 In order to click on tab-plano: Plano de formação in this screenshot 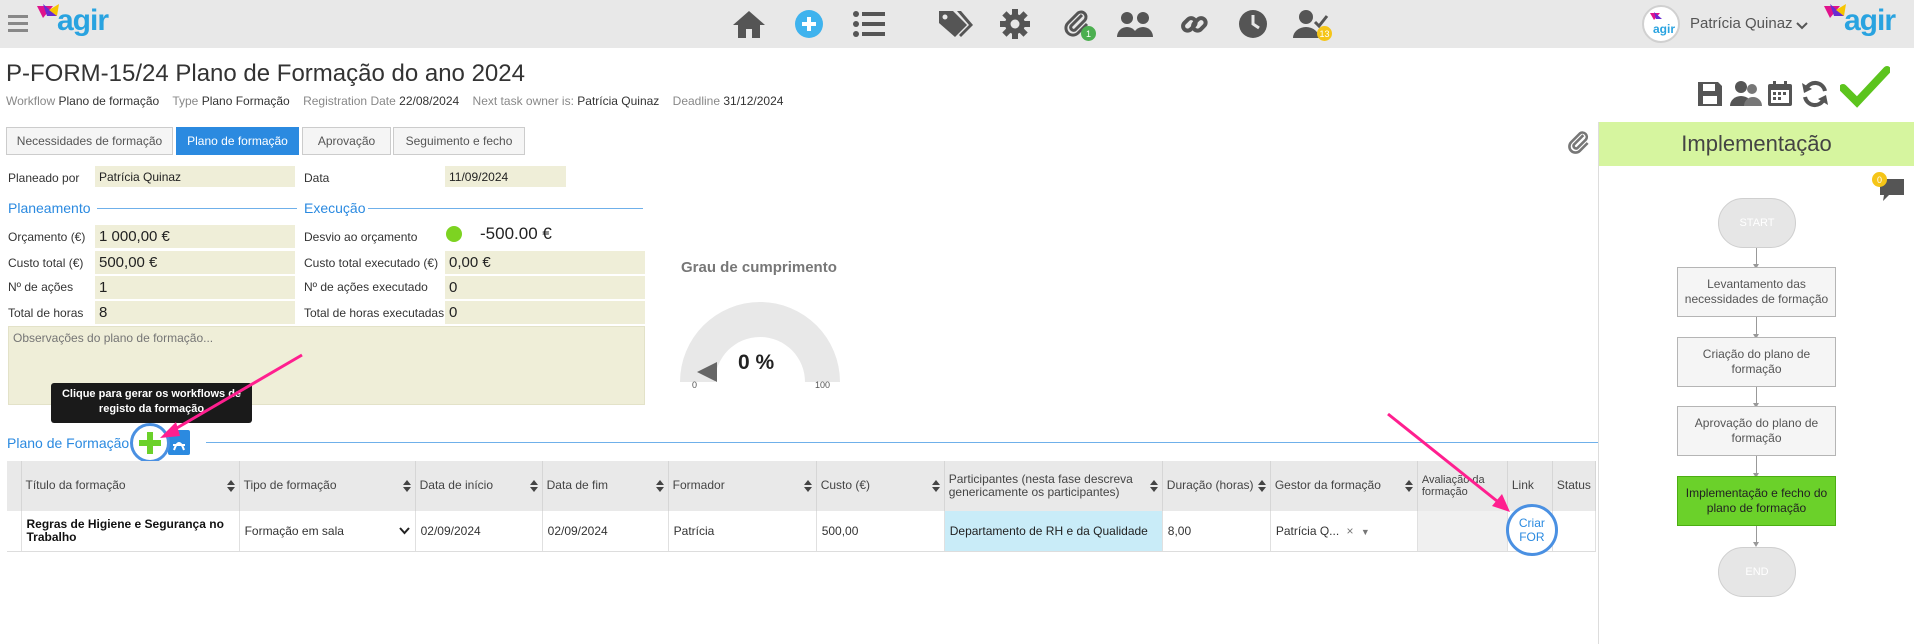, I will do `click(237, 141)`.